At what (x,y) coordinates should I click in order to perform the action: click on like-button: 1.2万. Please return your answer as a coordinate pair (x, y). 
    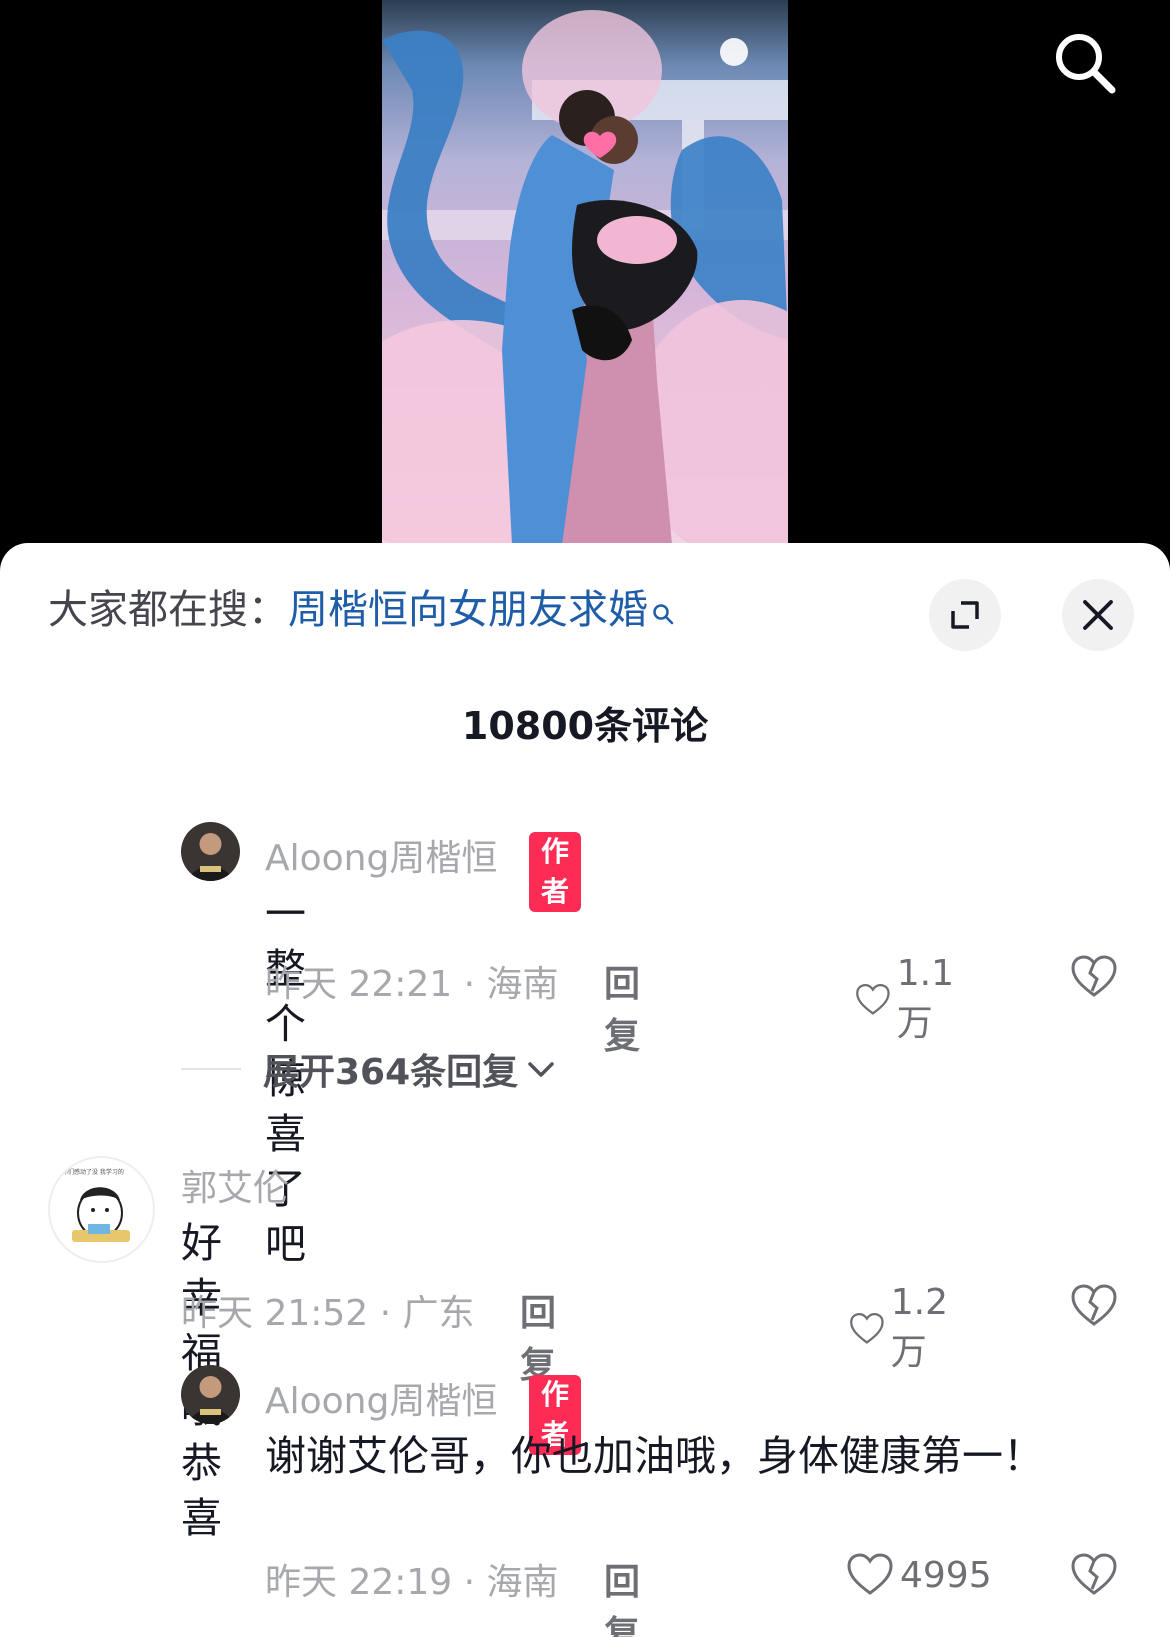
    Looking at the image, I should click on (904, 1328).